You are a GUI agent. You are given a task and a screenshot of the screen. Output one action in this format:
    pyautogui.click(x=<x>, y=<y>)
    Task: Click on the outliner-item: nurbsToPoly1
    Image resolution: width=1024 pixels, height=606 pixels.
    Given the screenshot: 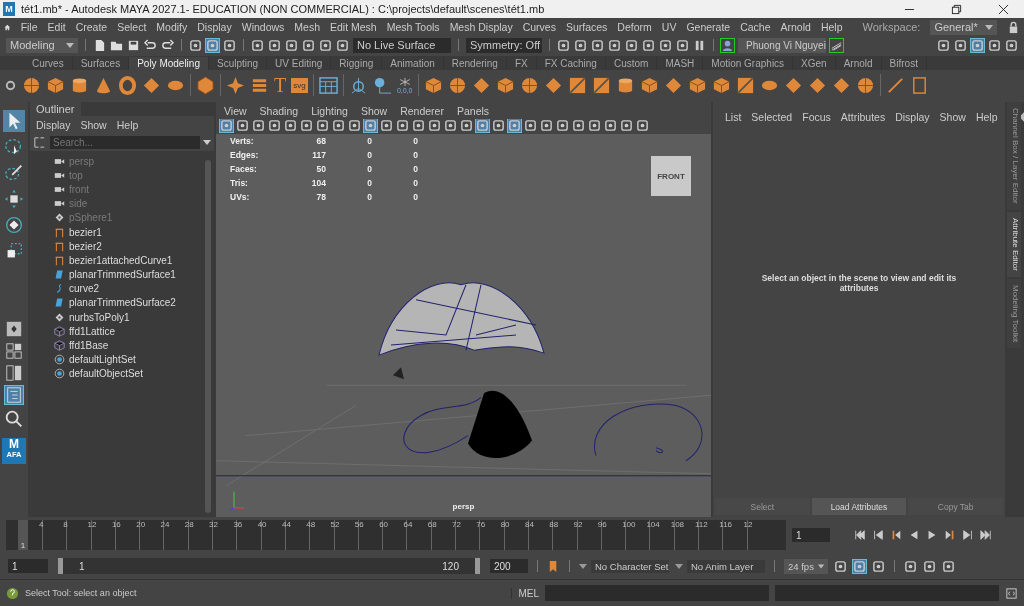 What is the action you would take?
    pyautogui.click(x=99, y=317)
    